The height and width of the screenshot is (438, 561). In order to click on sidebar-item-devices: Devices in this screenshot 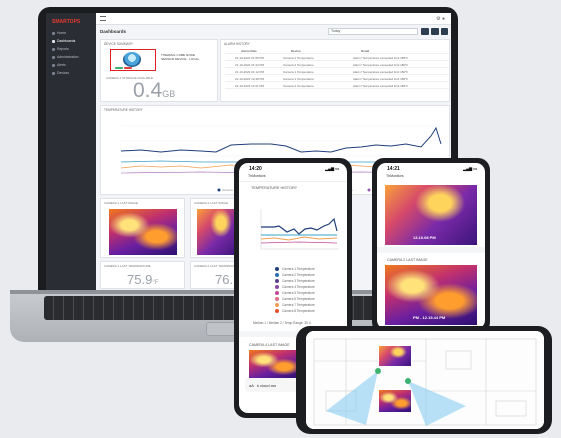, I will do `click(60, 73)`.